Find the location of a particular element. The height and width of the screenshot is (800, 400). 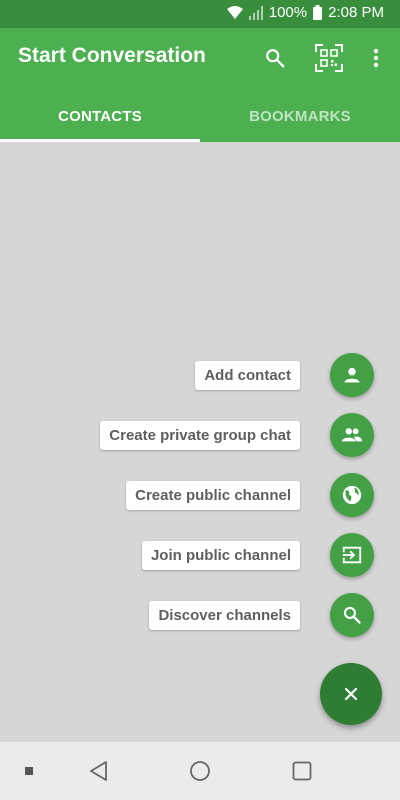

wifi-icon is located at coordinates (234, 12).